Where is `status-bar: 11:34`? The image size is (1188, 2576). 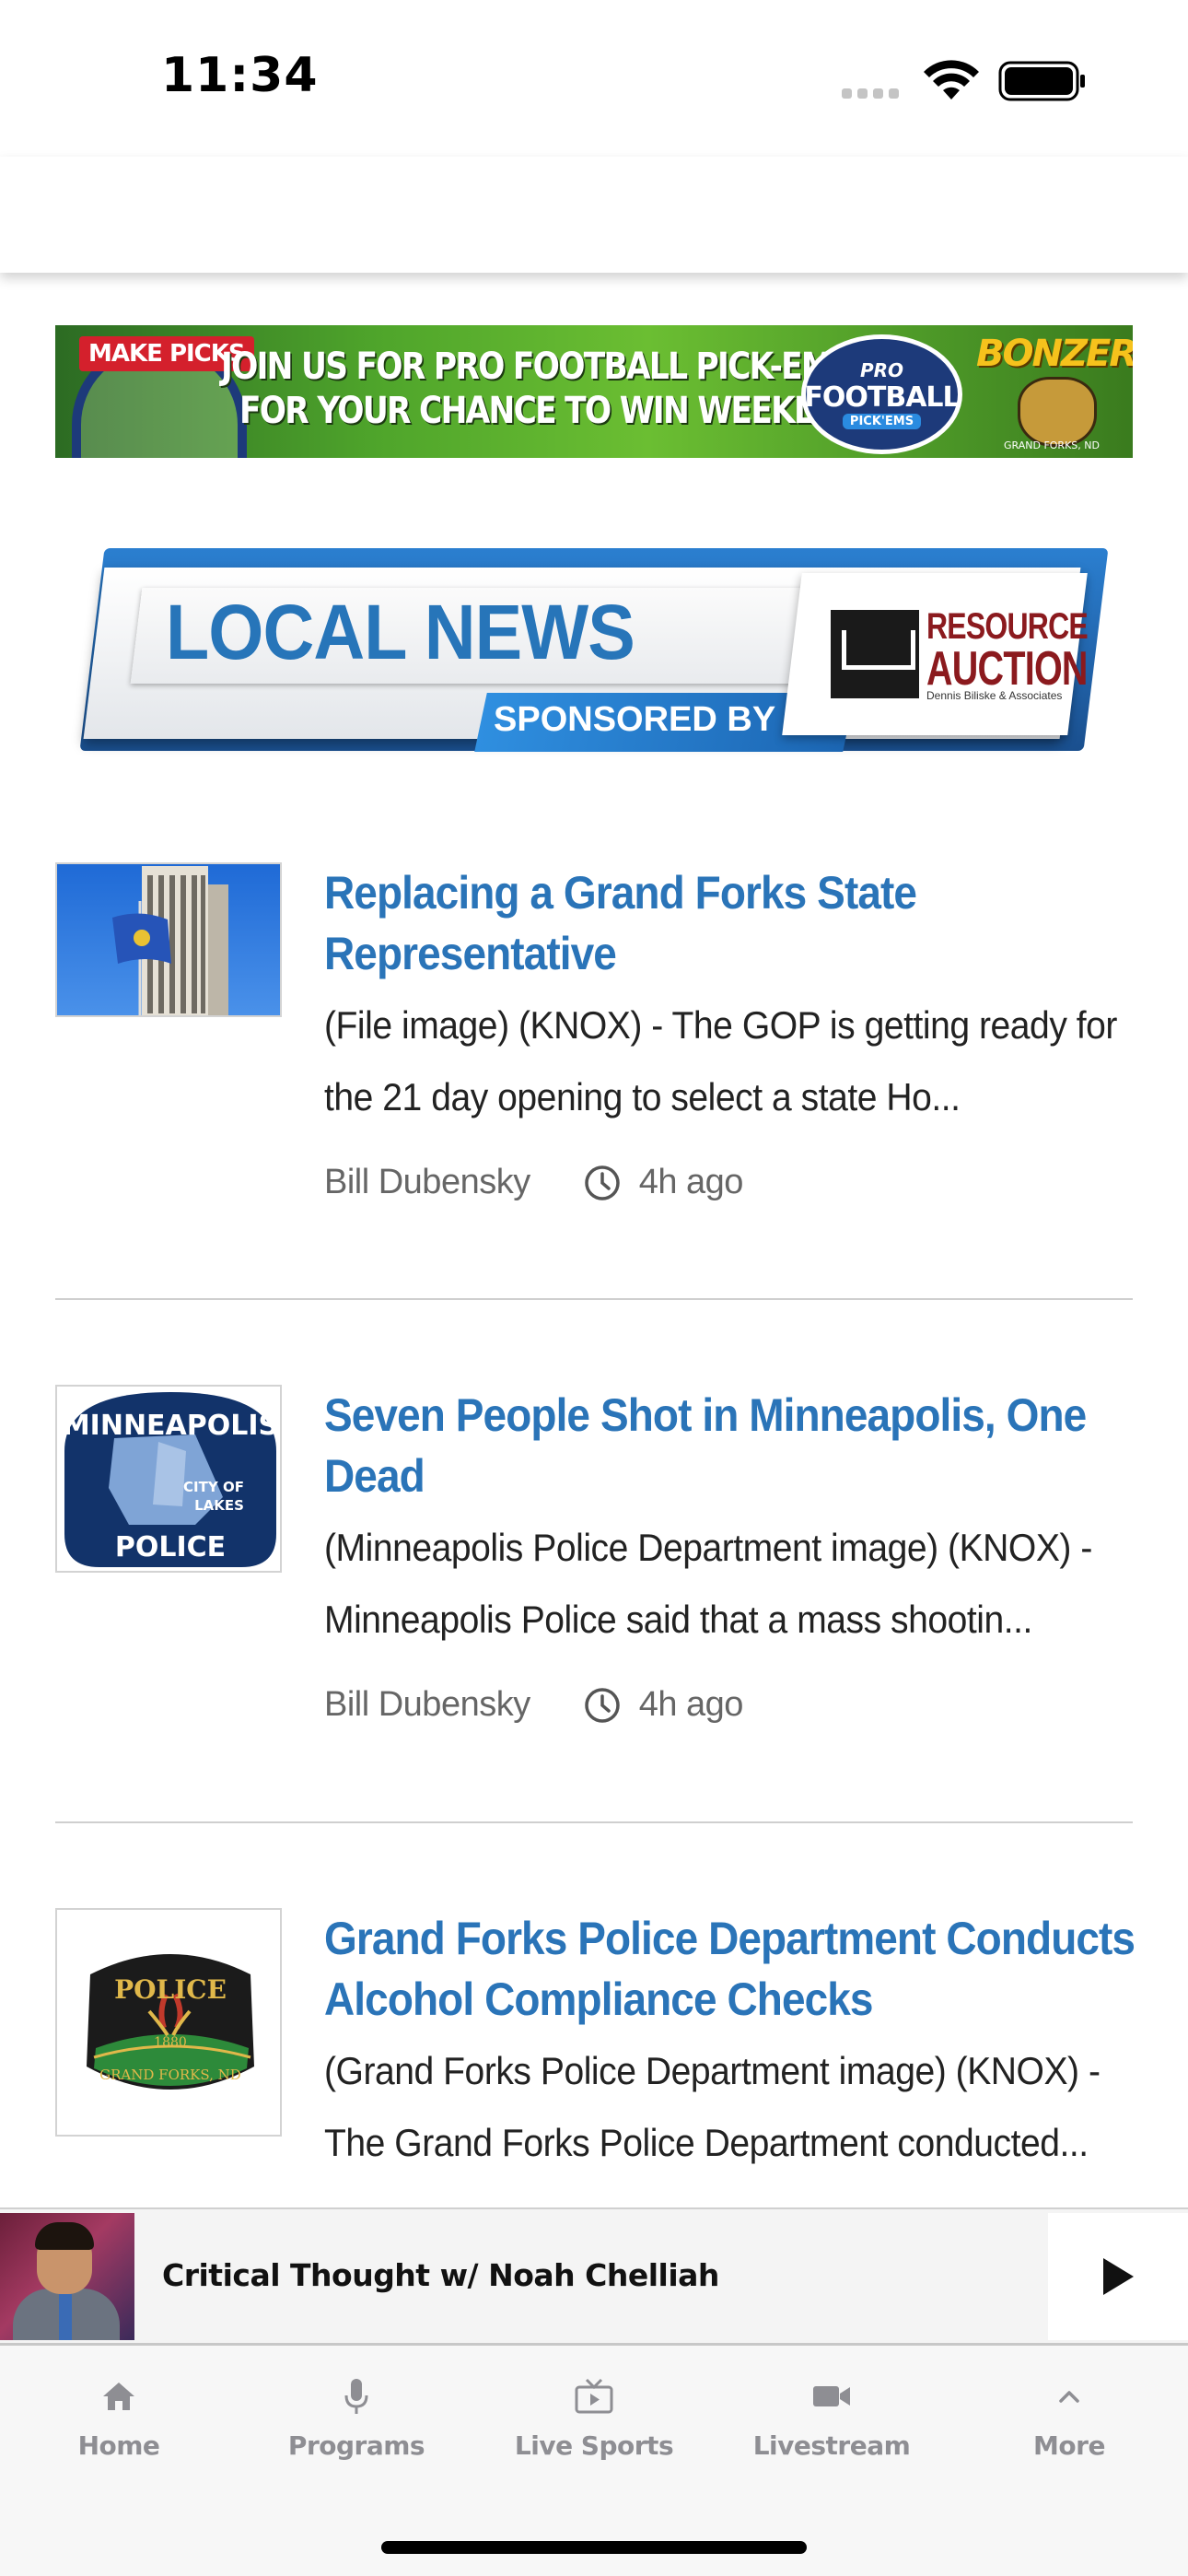 status-bar: 11:34 is located at coordinates (594, 78).